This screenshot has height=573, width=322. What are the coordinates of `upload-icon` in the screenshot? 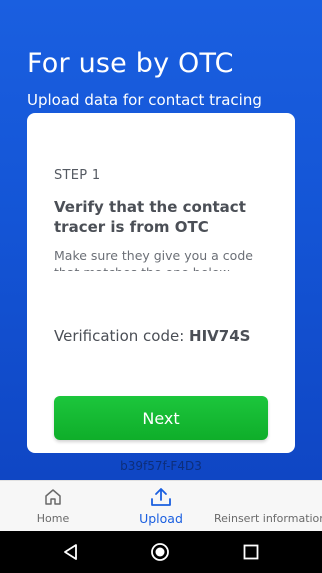 It's located at (161, 499).